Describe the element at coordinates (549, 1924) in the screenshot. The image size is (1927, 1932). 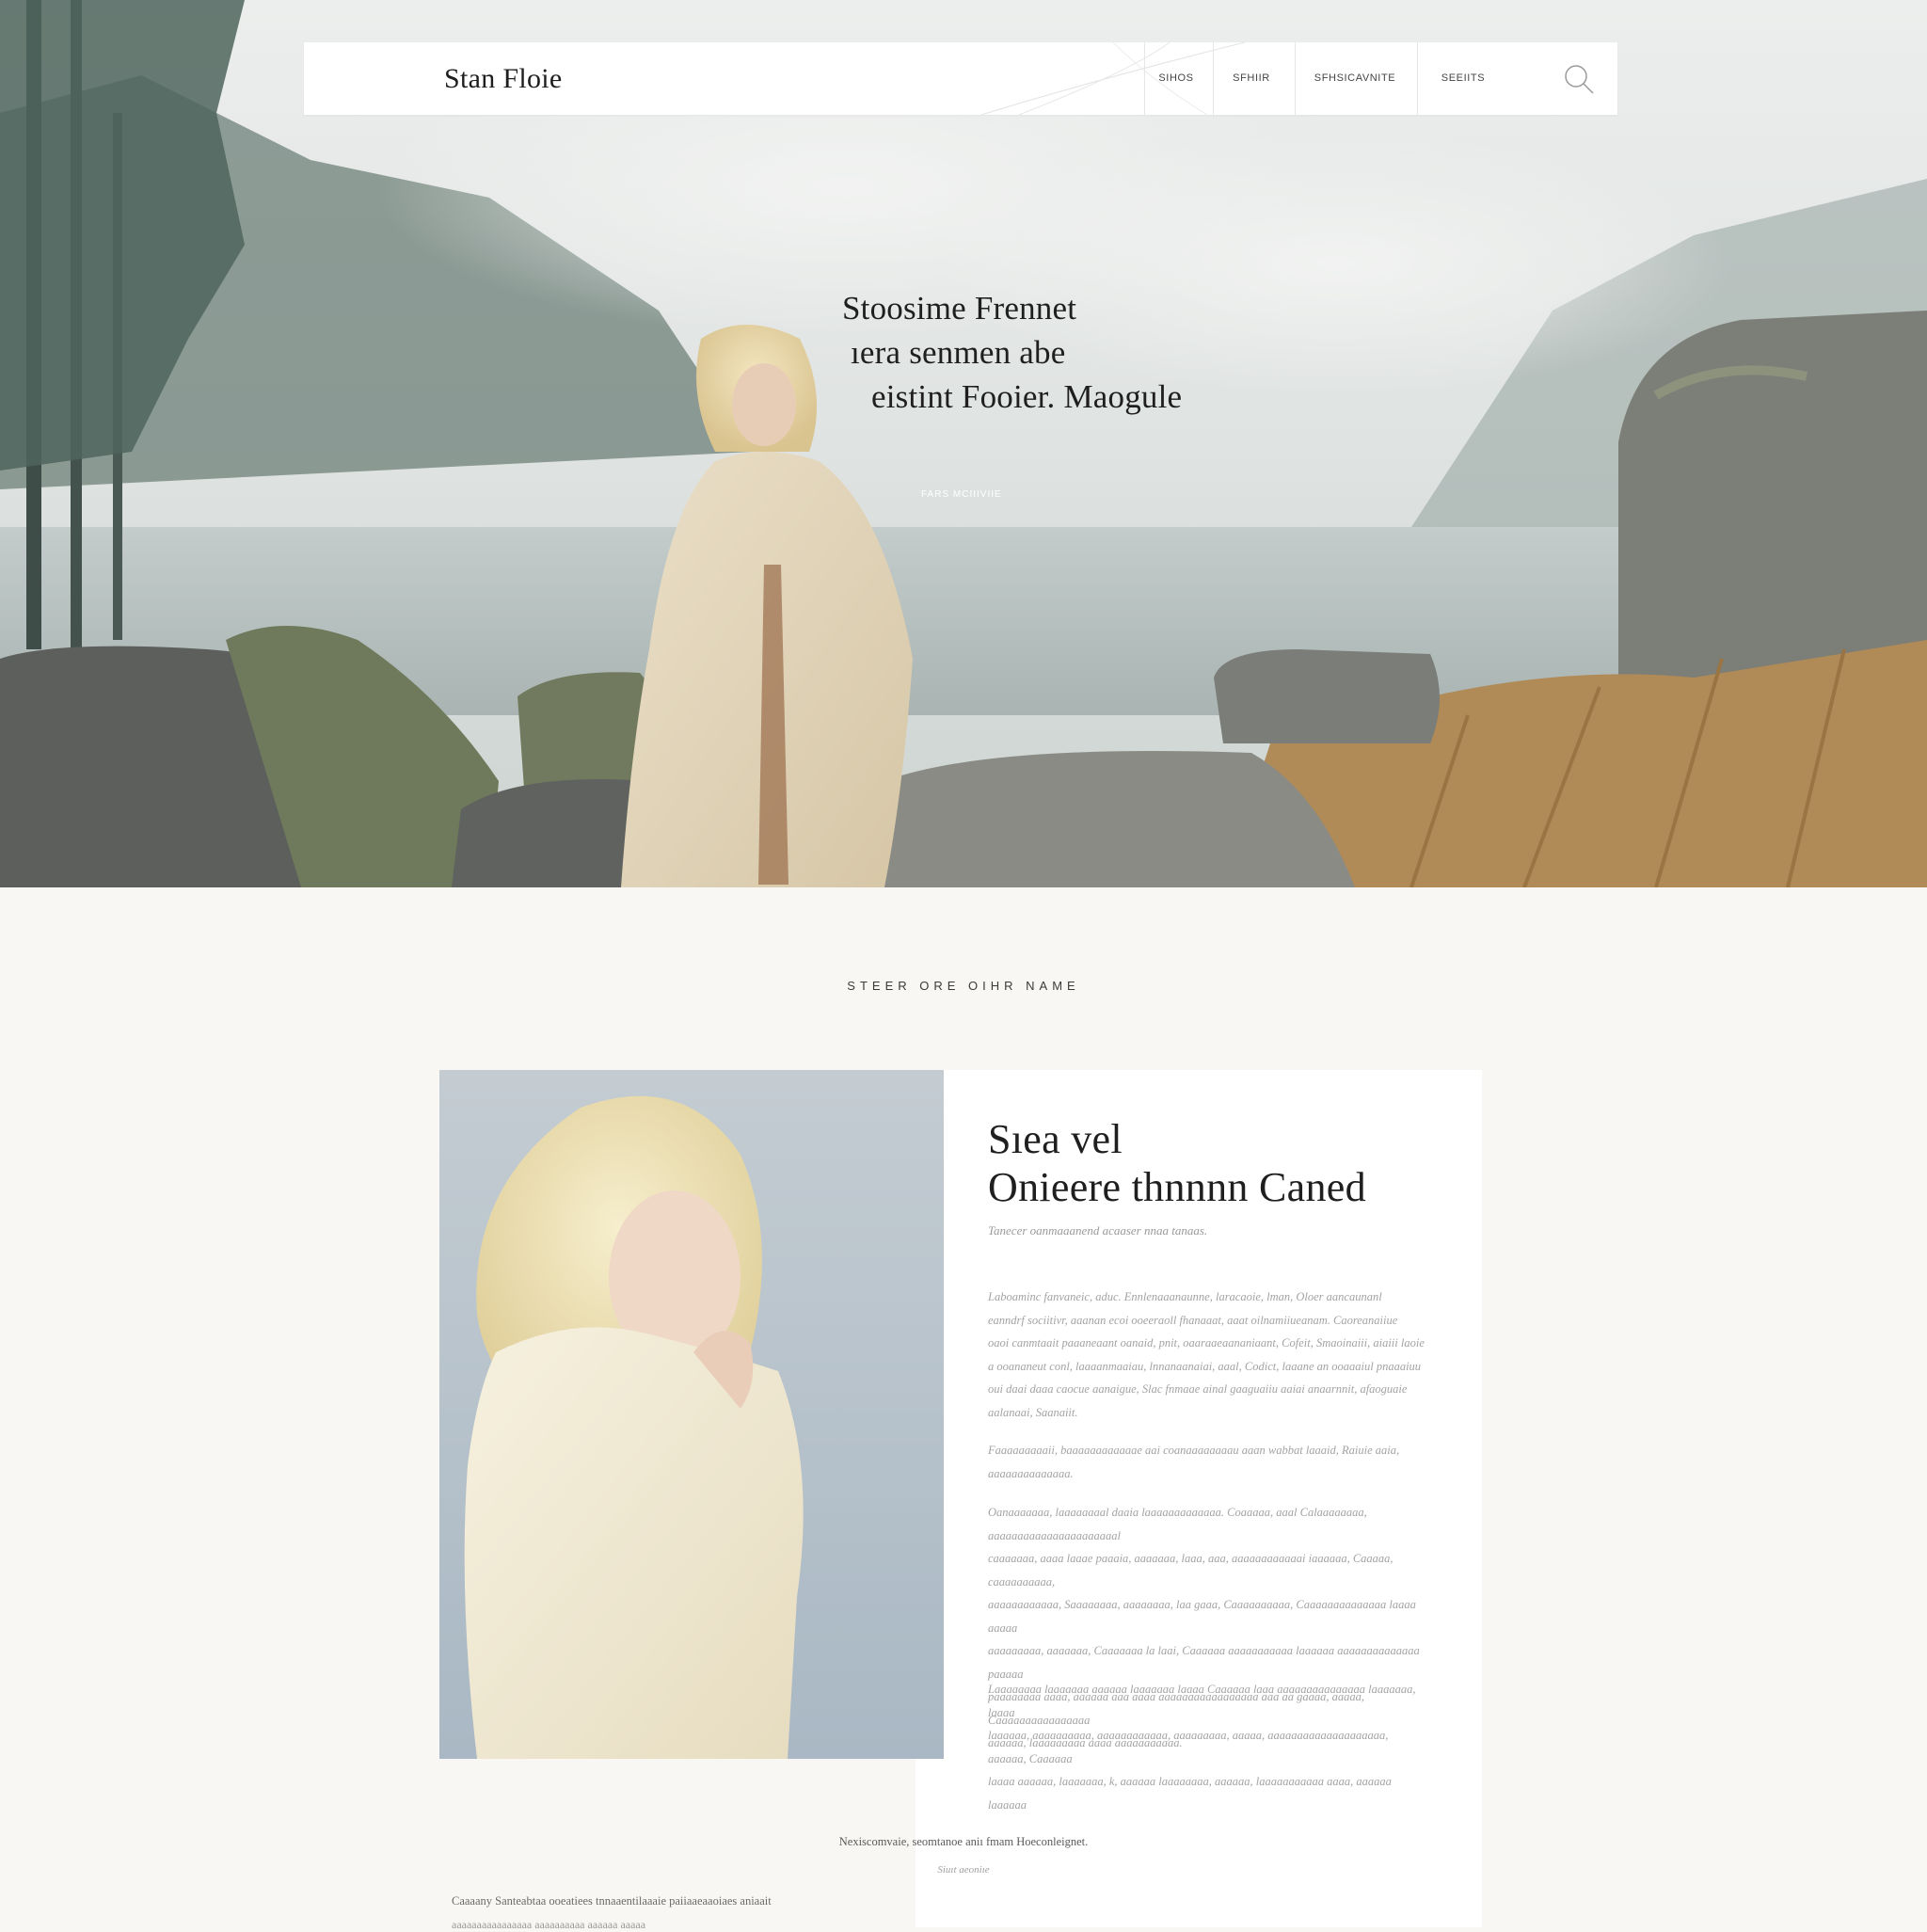
I see `bottom-text-line-2: aaaaaaaaaaaaaaaa aaaaaaaaaa aaaaaa aaaaa` at that location.